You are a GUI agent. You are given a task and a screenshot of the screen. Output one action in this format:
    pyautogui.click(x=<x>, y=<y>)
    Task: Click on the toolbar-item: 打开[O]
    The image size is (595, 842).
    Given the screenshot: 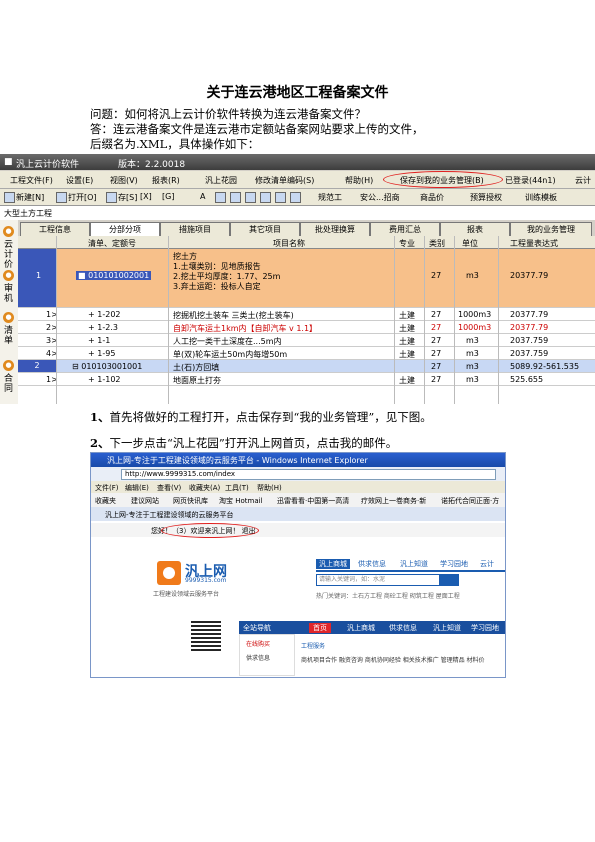 What is the action you would take?
    pyautogui.click(x=82, y=197)
    